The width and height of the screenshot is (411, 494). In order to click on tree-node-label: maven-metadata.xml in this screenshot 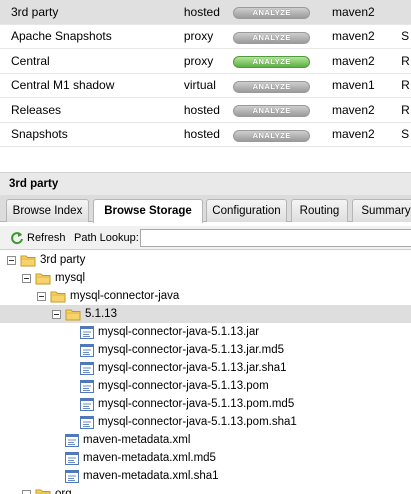, I will do `click(137, 440)`.